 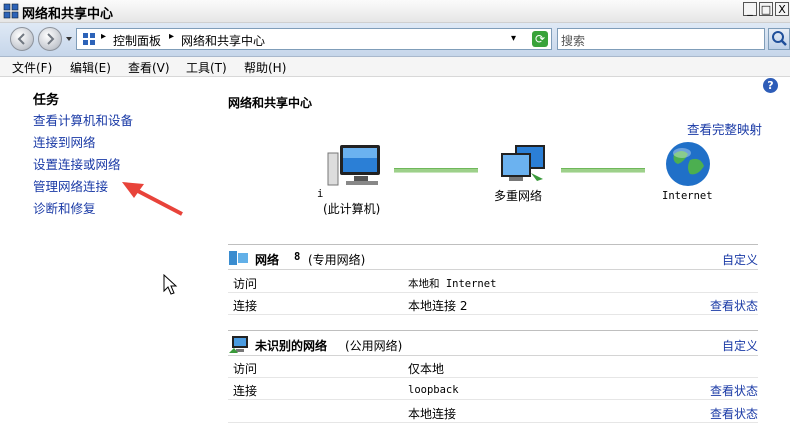 I want to click on address-toolbar: ▸ 控制面板 ▸ 网络和共享中心 ▾ ⟳ 搜索, so click(x=395, y=40).